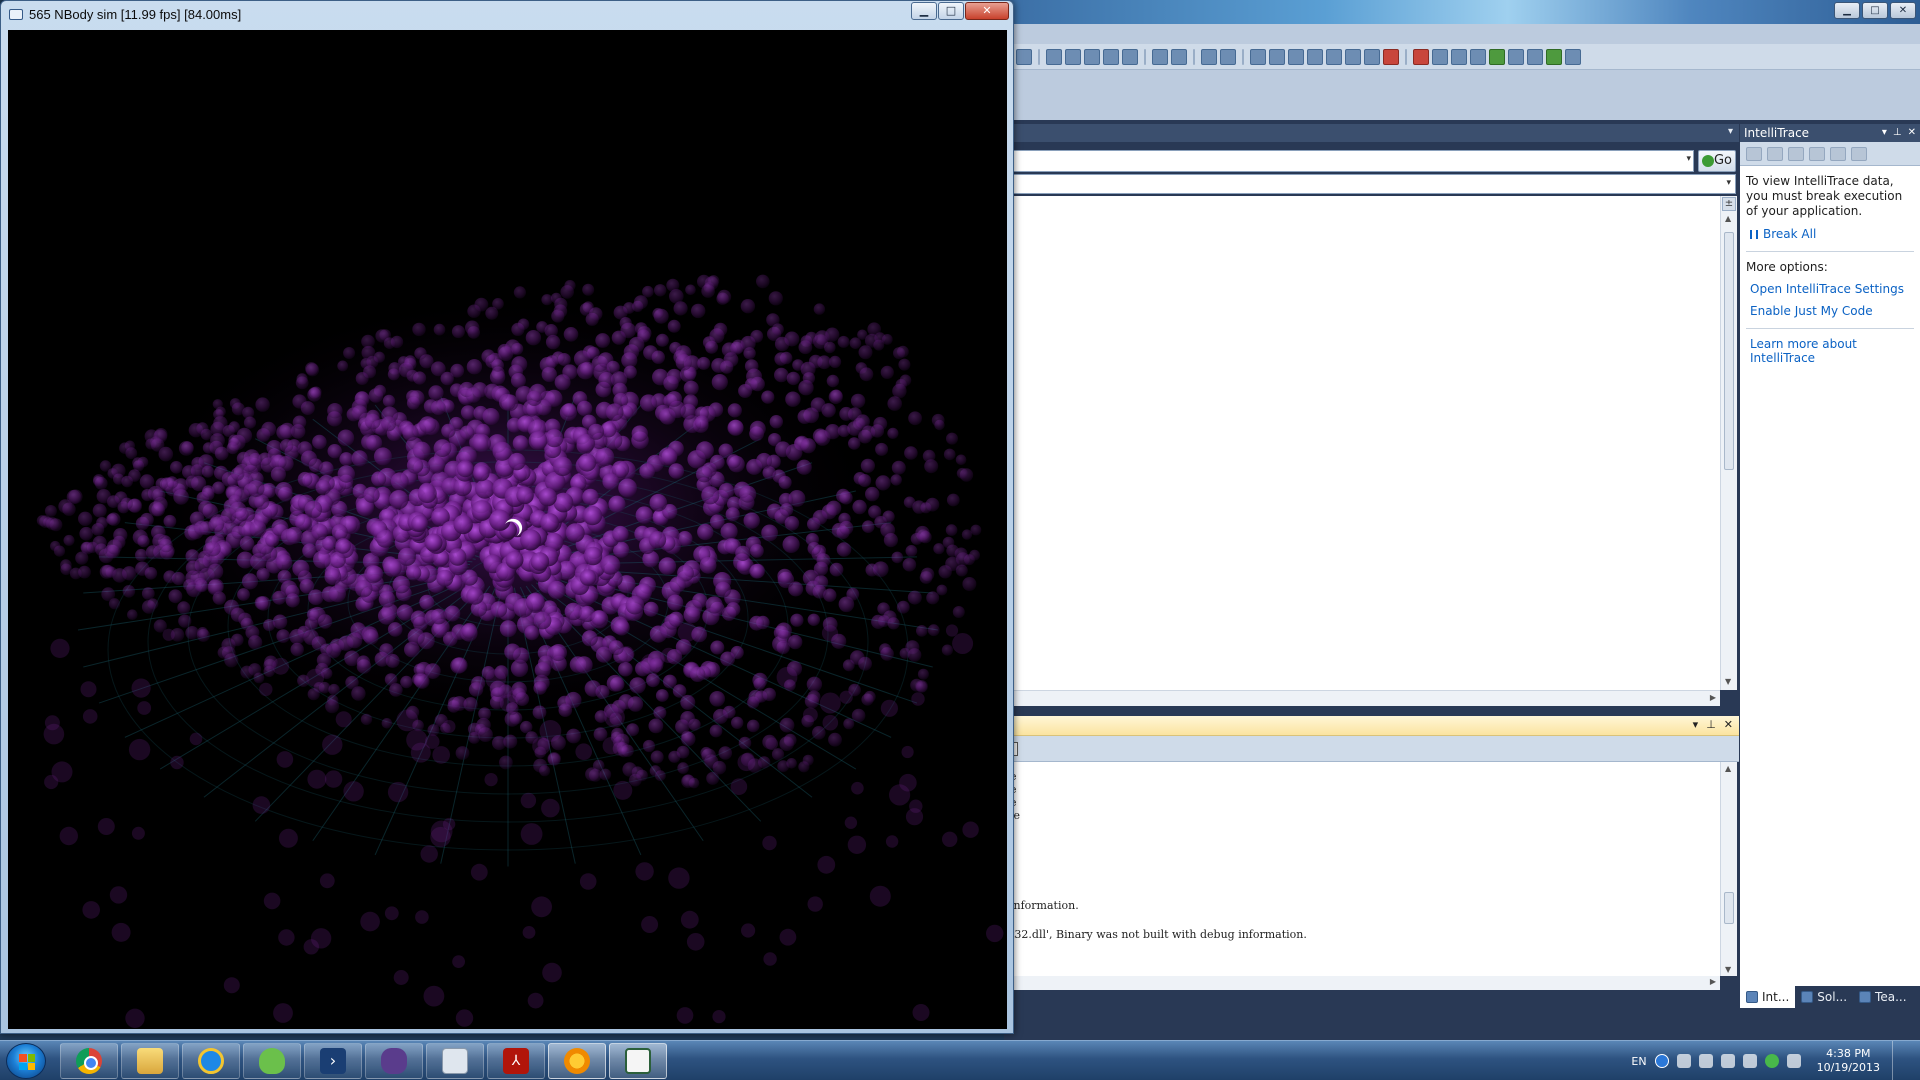 This screenshot has width=1920, height=1080. What do you see at coordinates (1209, 56) in the screenshot?
I see `toolbar-comment-icon` at bounding box center [1209, 56].